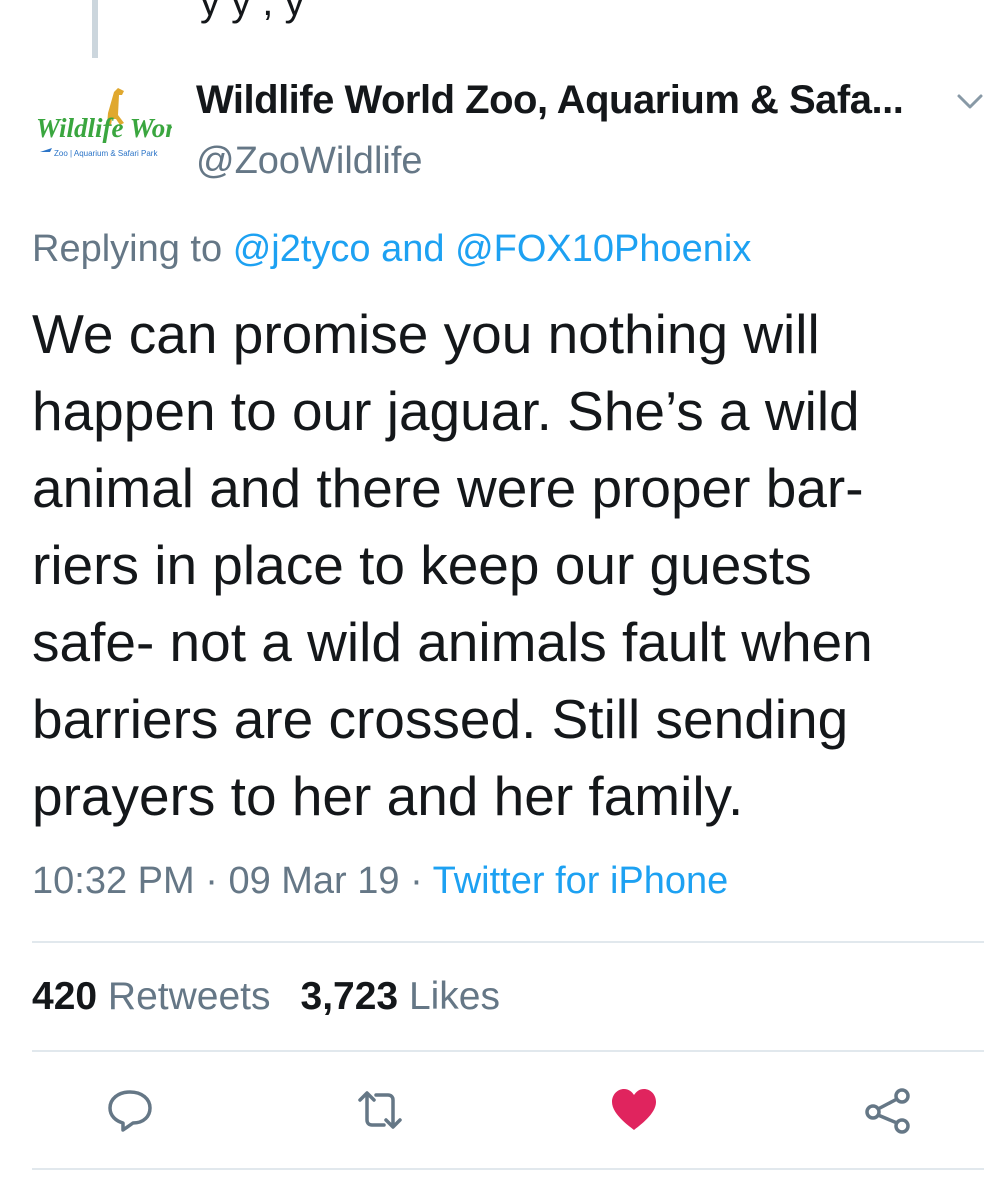 The image size is (984, 1200). Describe the element at coordinates (412, 249) in the screenshot. I see `mention-conjunction: and` at that location.